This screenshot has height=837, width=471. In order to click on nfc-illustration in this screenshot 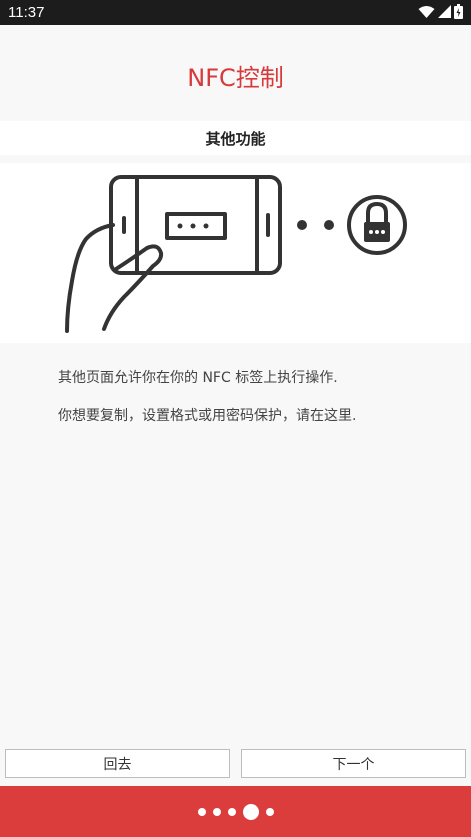, I will do `click(236, 254)`.